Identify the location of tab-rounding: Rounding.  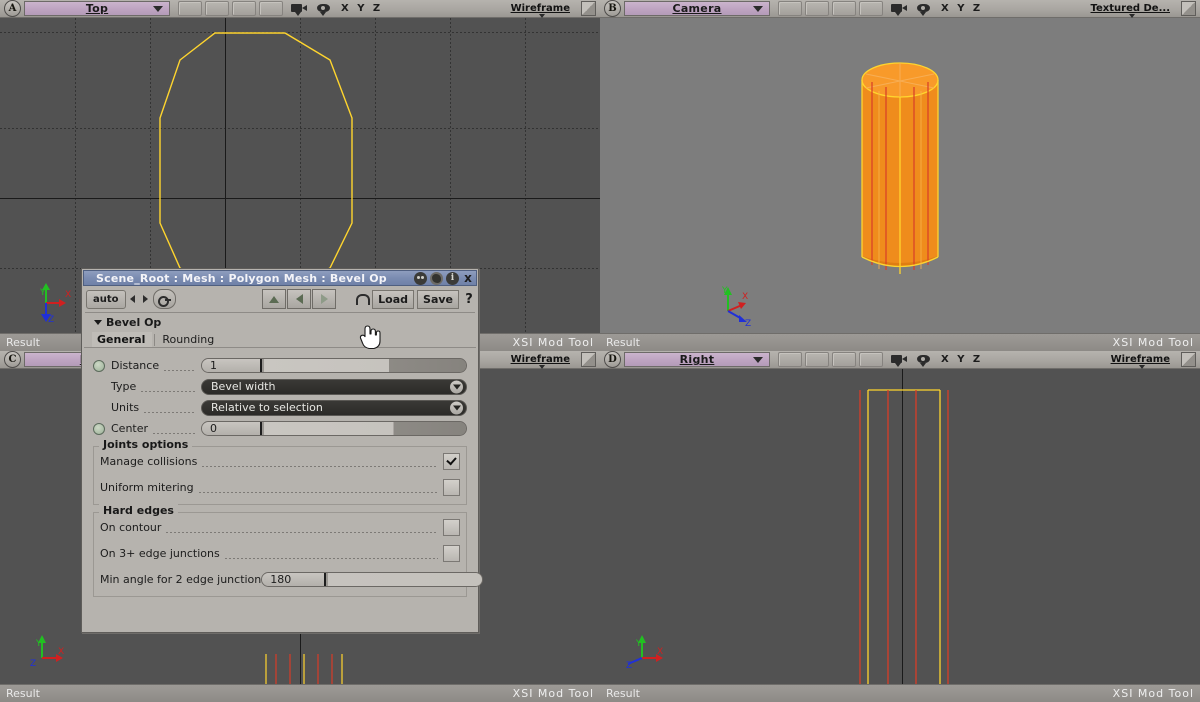
(189, 339).